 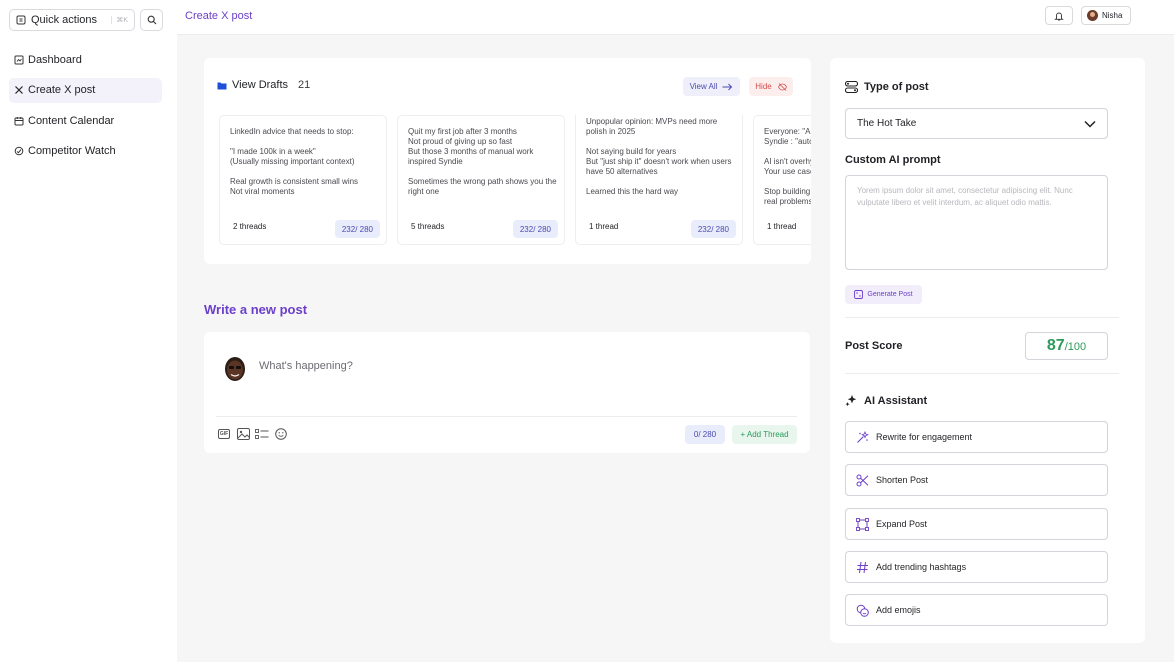 I want to click on post-score-box: 87 /100, so click(x=1066, y=346).